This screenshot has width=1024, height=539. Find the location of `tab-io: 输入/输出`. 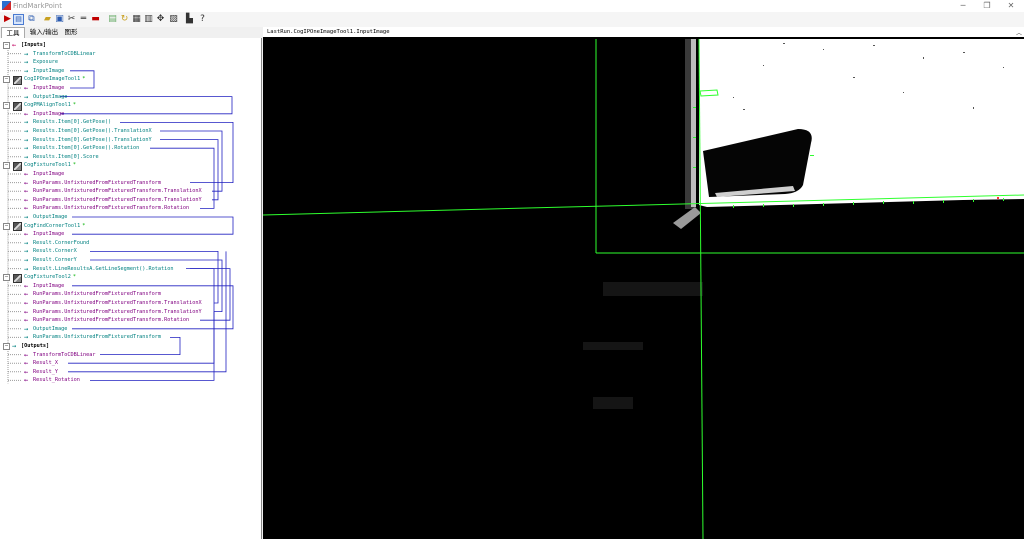

tab-io: 输入/输出 is located at coordinates (44, 32).